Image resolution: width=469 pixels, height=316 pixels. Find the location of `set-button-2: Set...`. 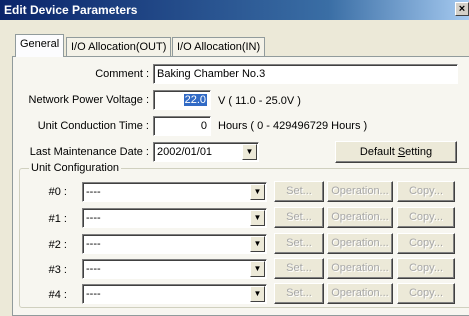

set-button-2: Set... is located at coordinates (299, 243).